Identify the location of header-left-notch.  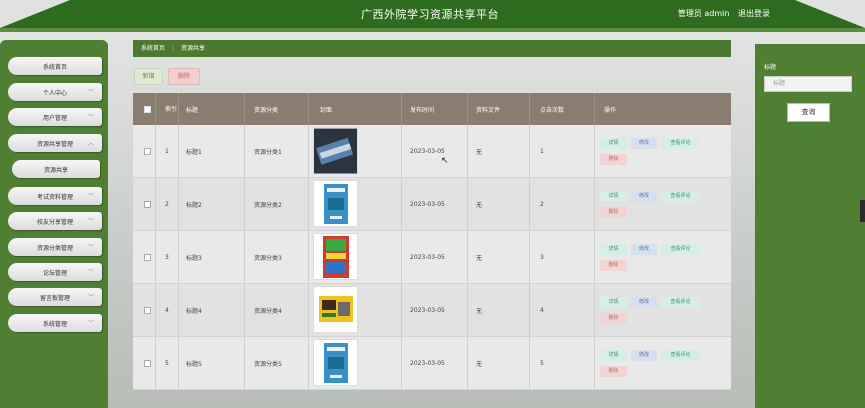
(35, 14).